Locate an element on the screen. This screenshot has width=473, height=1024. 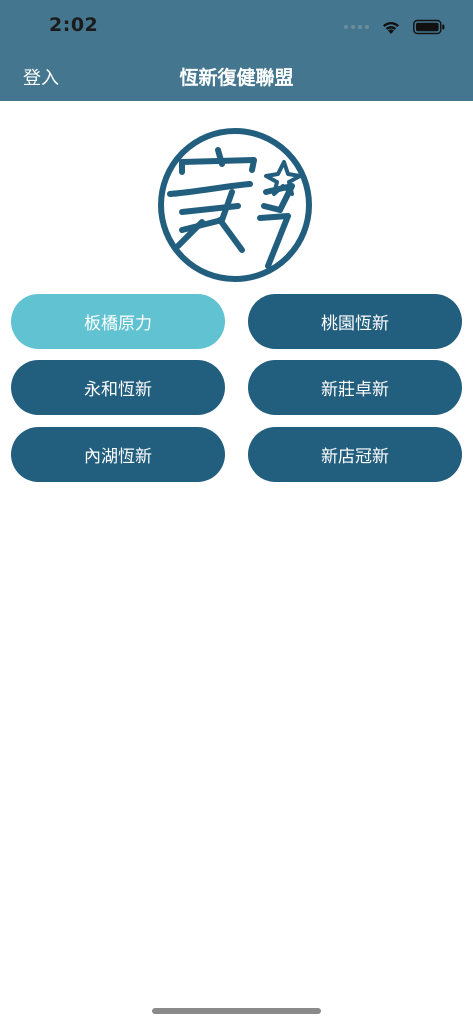
battery-icon is located at coordinates (429, 27).